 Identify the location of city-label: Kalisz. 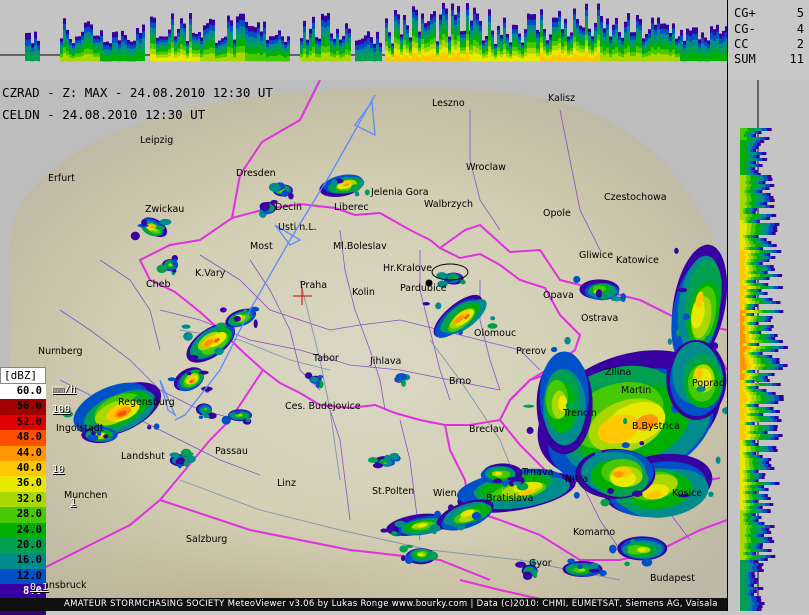
(562, 98).